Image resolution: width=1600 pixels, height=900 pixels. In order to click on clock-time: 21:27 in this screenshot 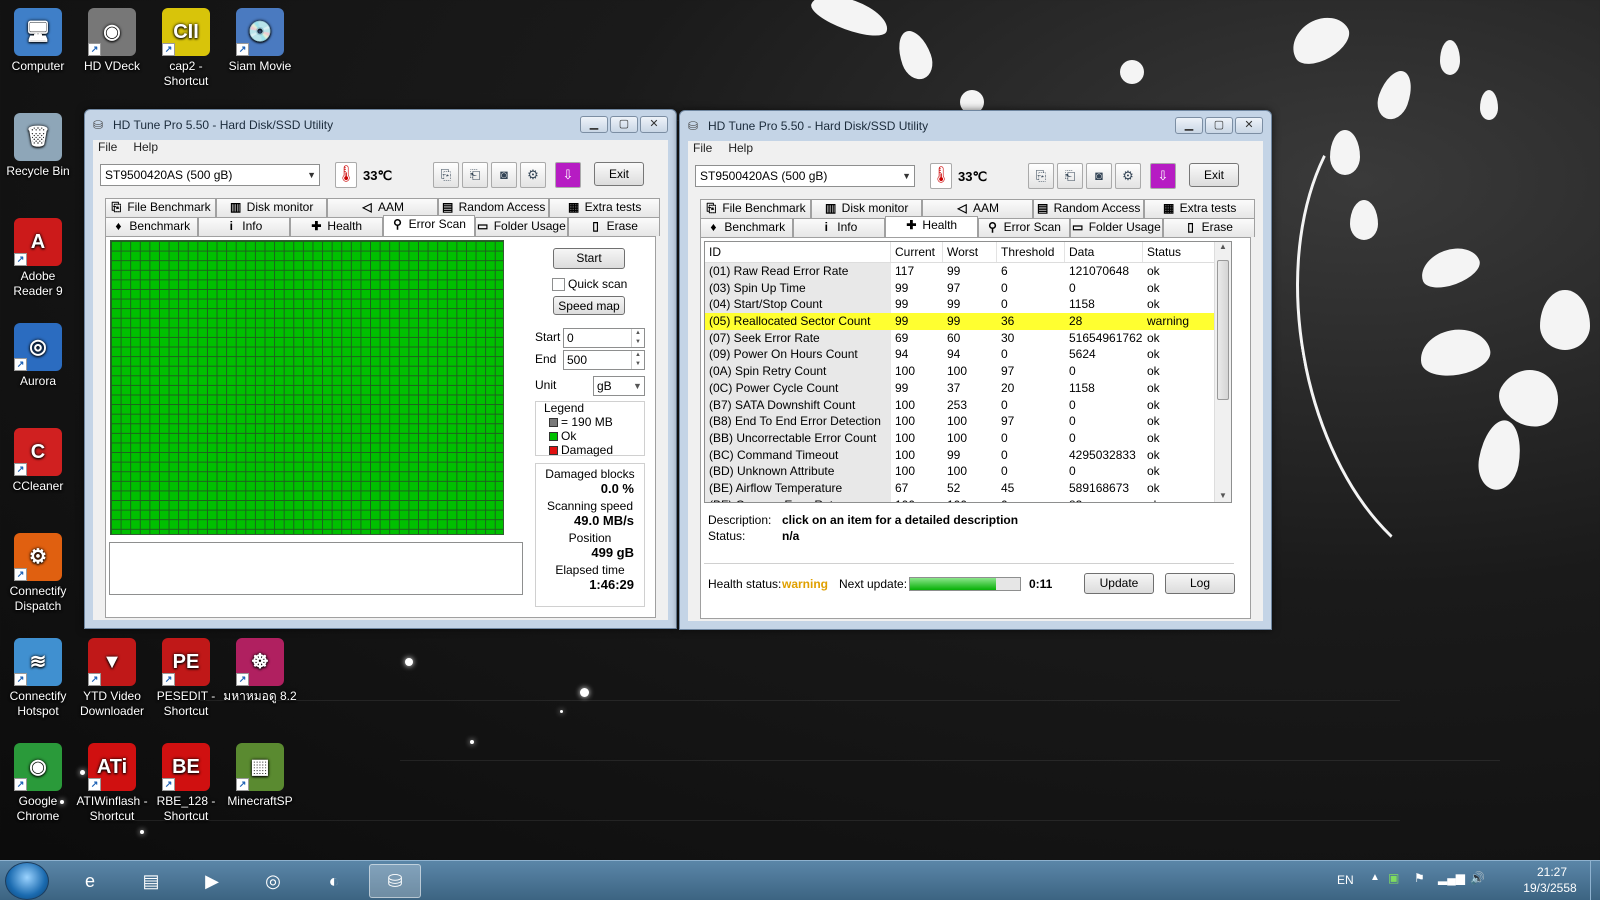, I will do `click(1552, 872)`.